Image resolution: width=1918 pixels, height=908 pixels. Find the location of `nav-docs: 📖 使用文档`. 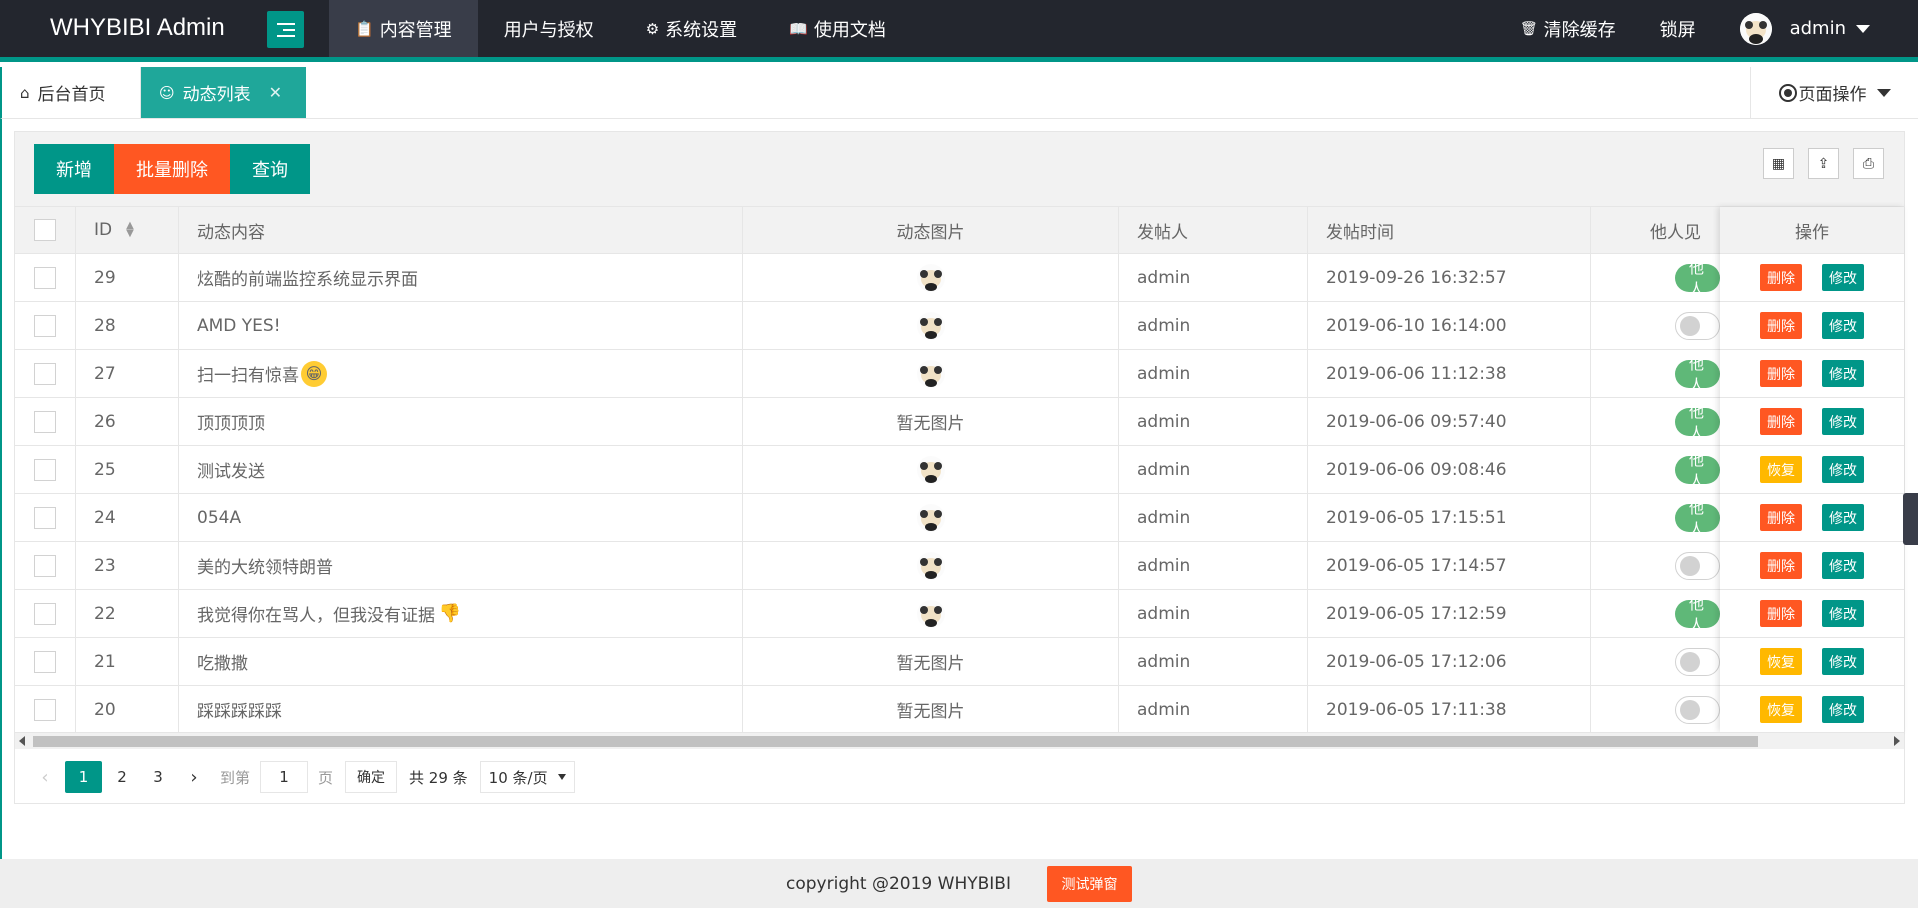

nav-docs: 📖 使用文档 is located at coordinates (837, 28).